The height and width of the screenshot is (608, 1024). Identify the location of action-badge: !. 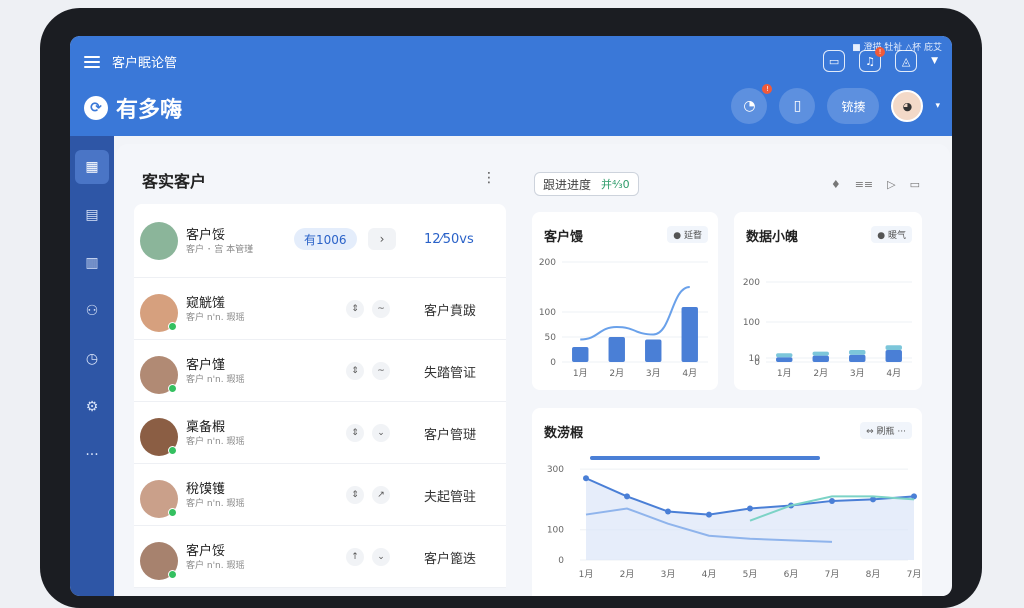
(767, 89).